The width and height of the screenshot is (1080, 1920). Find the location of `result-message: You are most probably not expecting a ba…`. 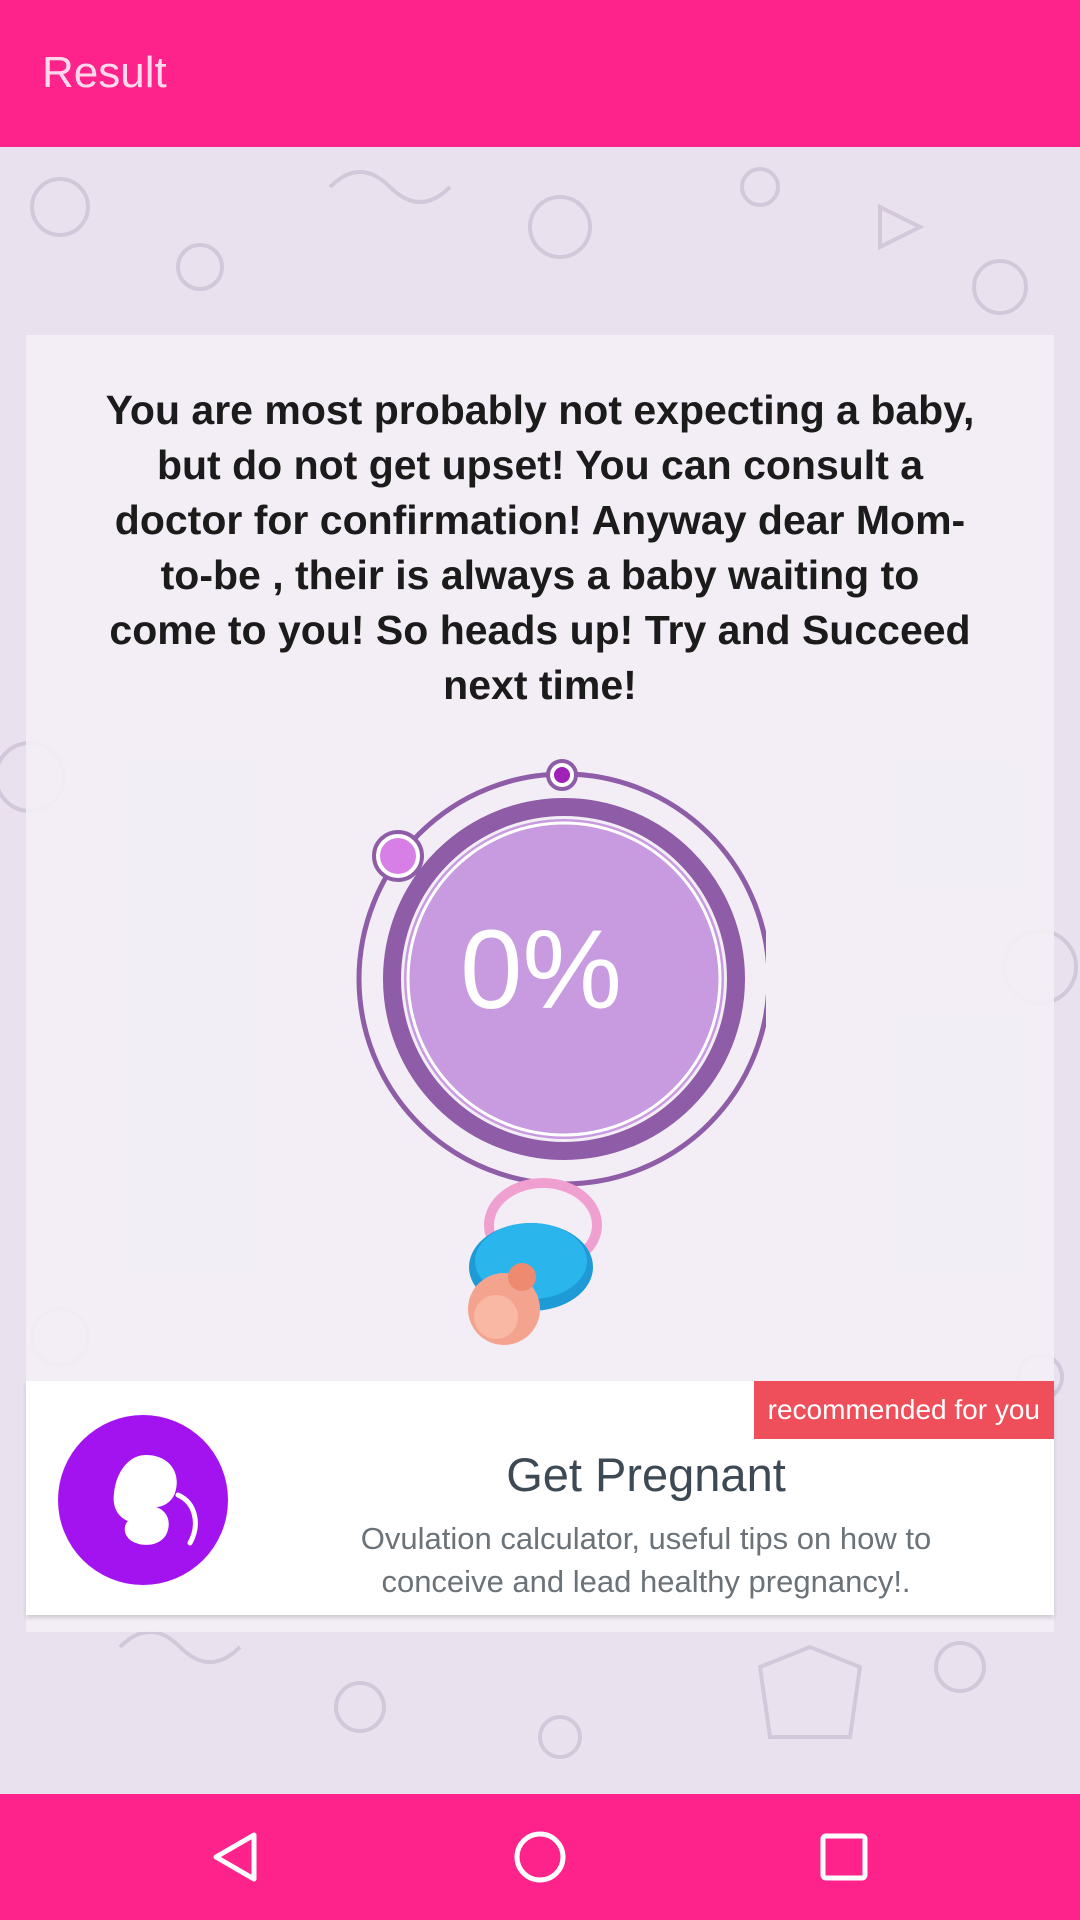

result-message: You are most probably not expecting a ba… is located at coordinates (540, 547).